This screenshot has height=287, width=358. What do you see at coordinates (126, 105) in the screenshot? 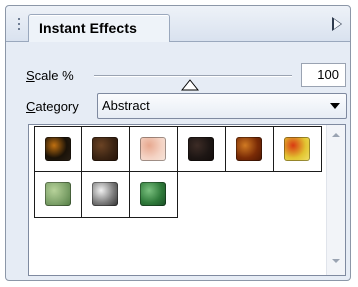
I see `category-selected-value: Abstract` at bounding box center [126, 105].